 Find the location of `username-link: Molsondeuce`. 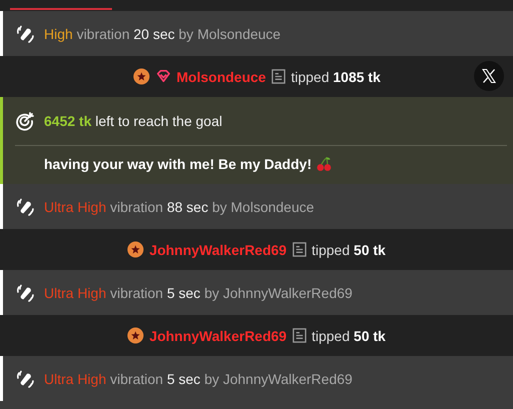

username-link: Molsondeuce is located at coordinates (221, 76).